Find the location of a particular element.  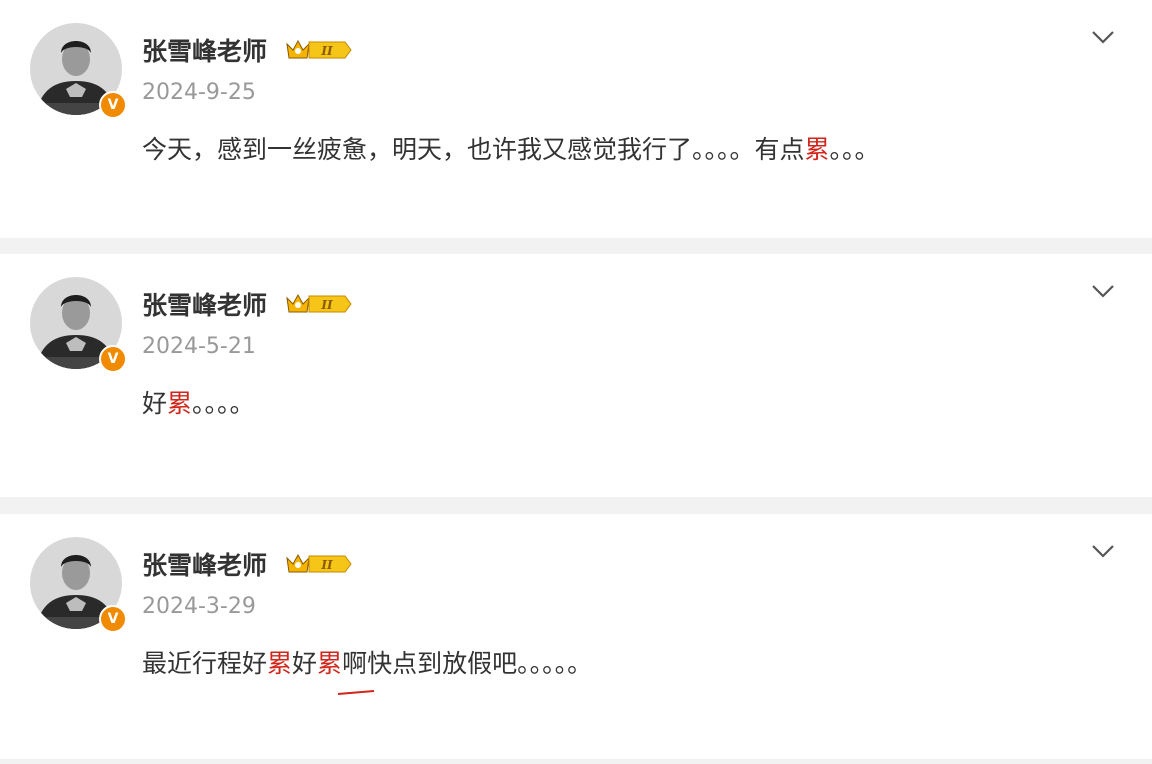

content-text: 。。。 is located at coordinates (854, 149).